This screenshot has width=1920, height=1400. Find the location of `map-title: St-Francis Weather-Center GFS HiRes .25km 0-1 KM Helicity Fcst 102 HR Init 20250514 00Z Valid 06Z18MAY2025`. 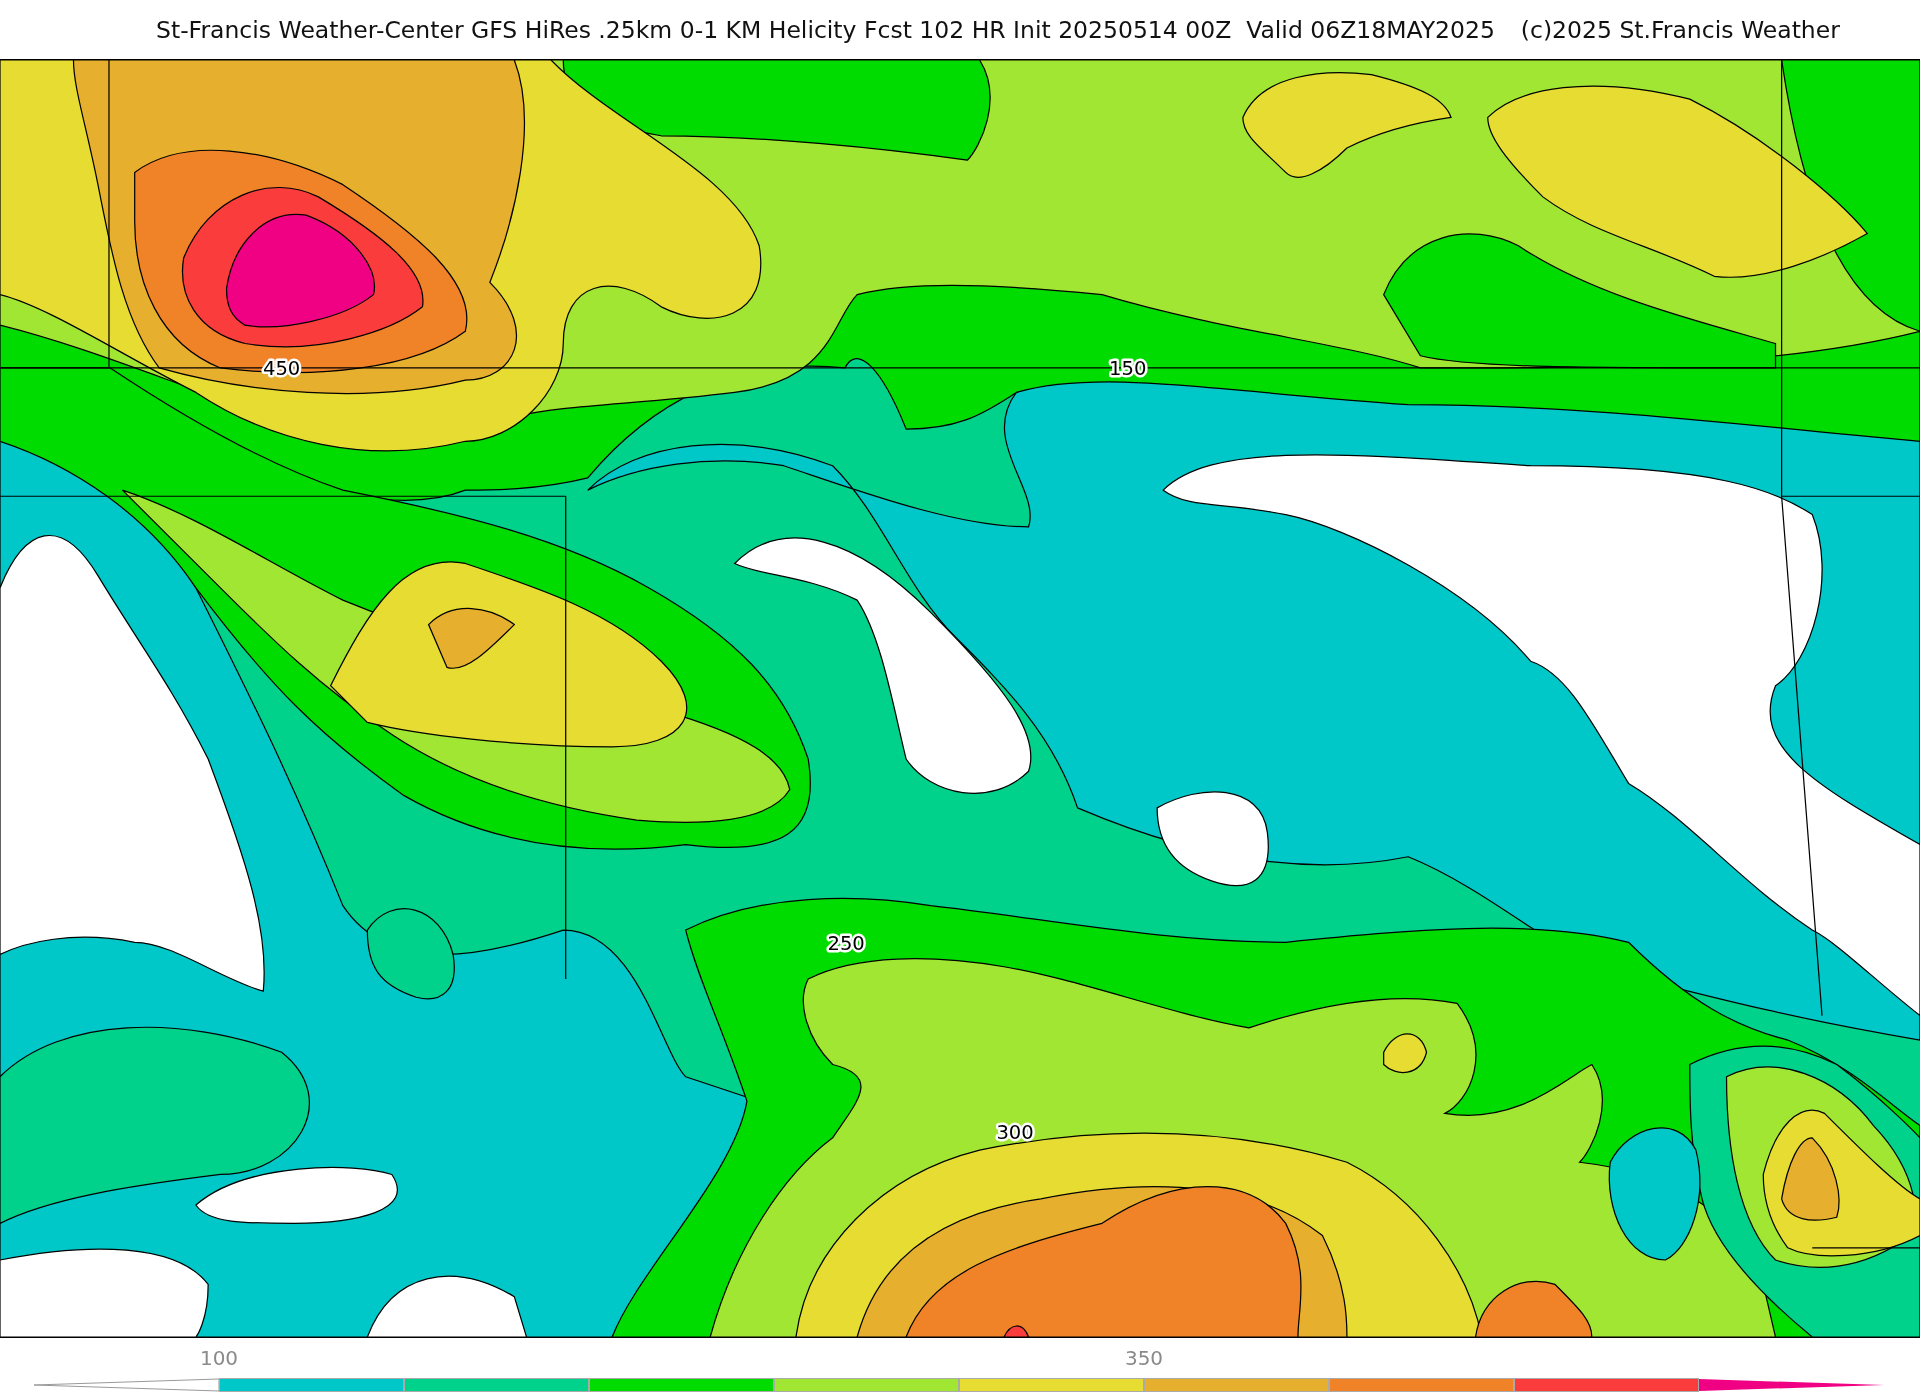

map-title: St-Francis Weather-Center GFS HiRes .25km 0-1 KM Helicity Fcst 102 HR Init 20250514 00Z Valid 06Z18MAY2025 is located at coordinates (825, 29).